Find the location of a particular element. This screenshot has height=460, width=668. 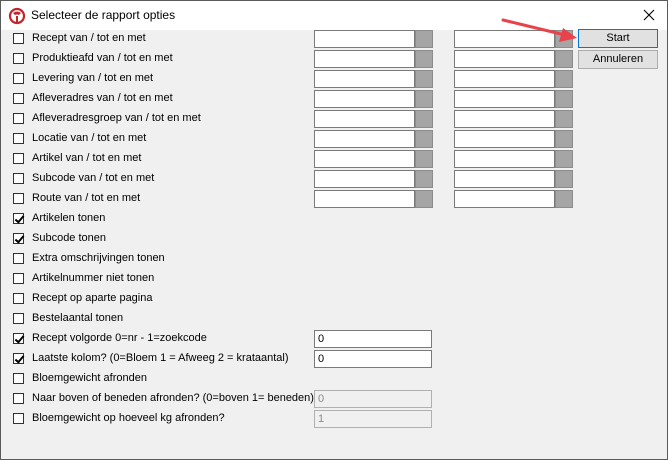

option-row-3-label: Artikelnummer niet tonen is located at coordinates (93, 278).